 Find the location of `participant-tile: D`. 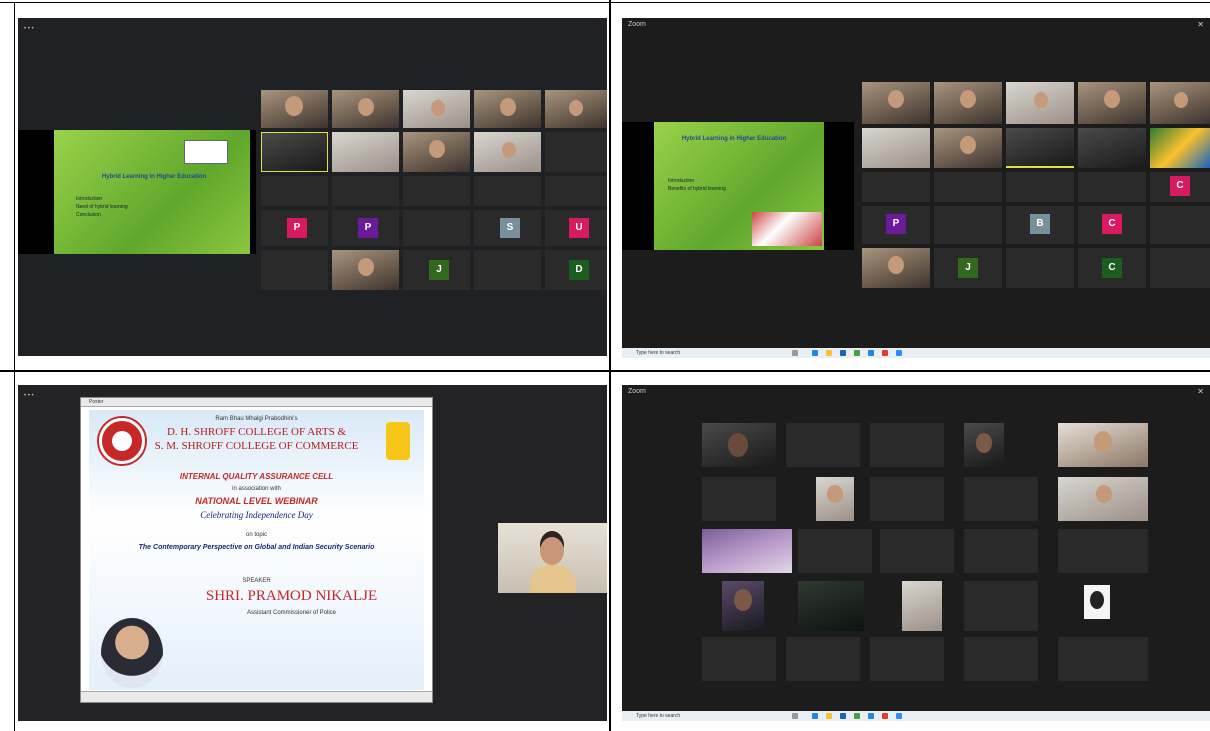

participant-tile: D is located at coordinates (576, 270).